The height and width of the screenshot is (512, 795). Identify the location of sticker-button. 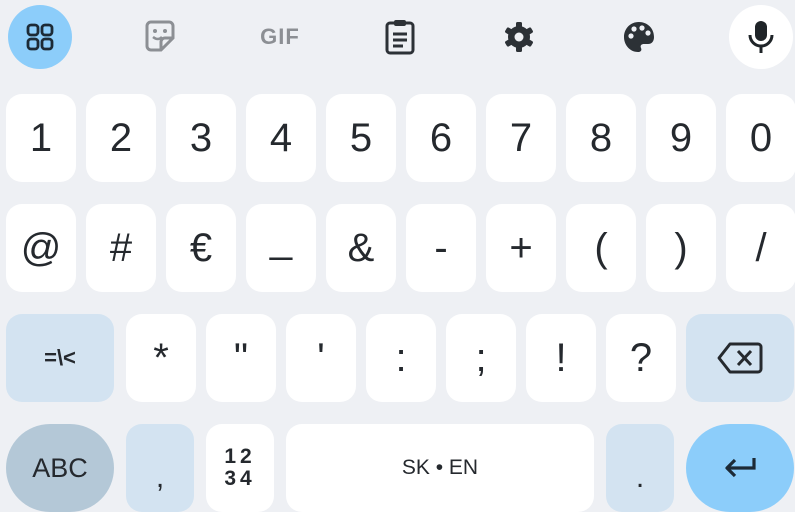
(160, 37).